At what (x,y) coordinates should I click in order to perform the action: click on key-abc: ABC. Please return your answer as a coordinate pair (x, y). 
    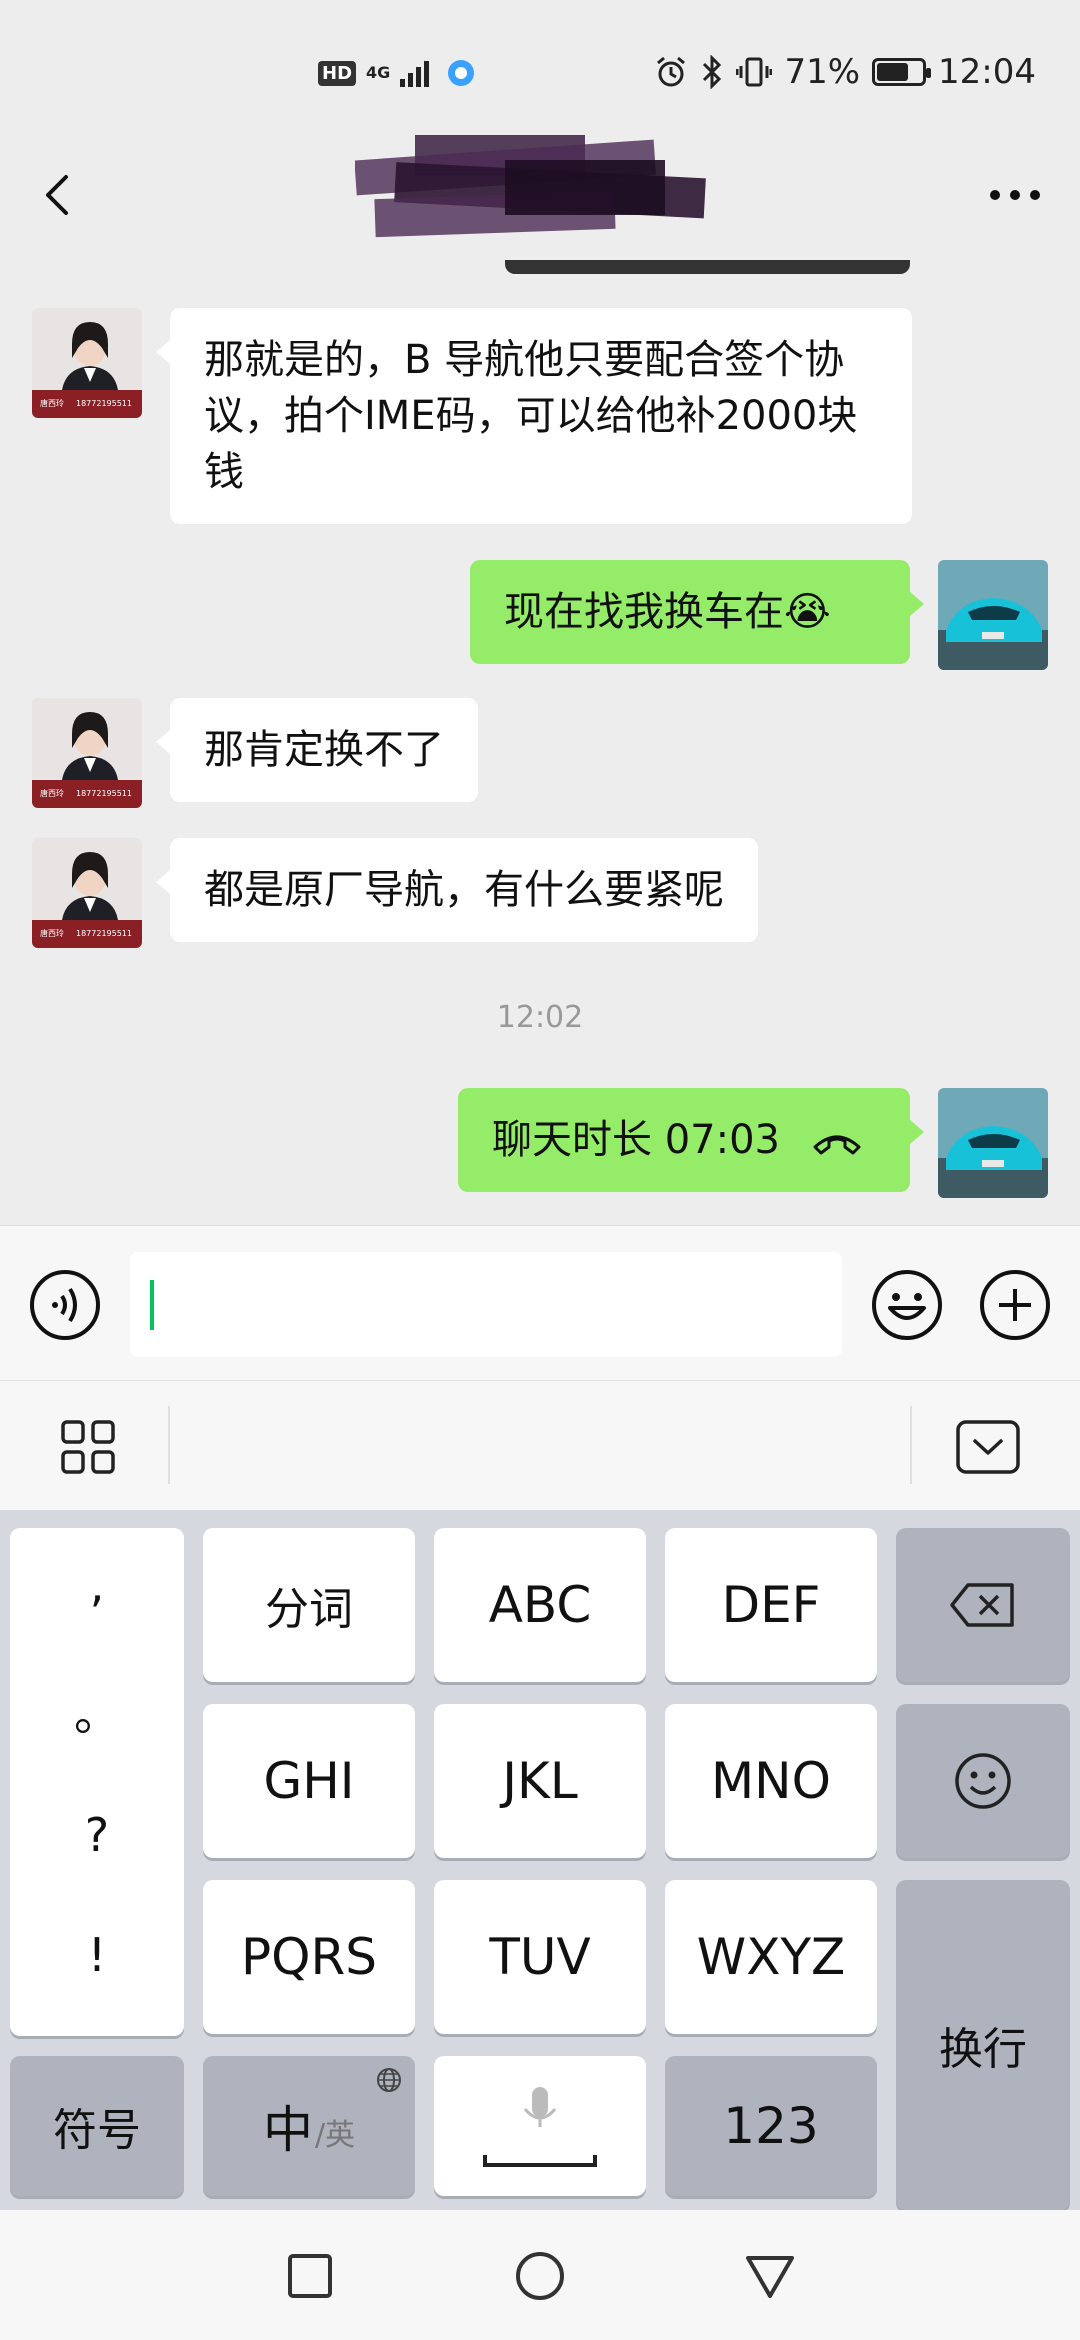
    Looking at the image, I should click on (540, 1605).